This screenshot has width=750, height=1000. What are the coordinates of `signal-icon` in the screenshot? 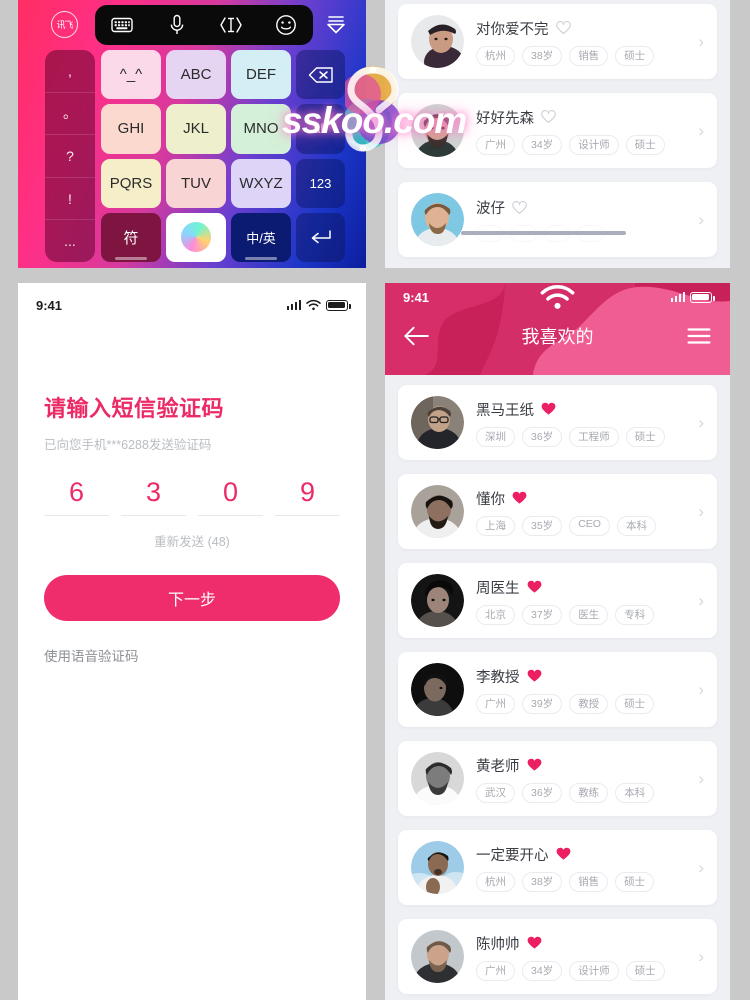 It's located at (293, 305).